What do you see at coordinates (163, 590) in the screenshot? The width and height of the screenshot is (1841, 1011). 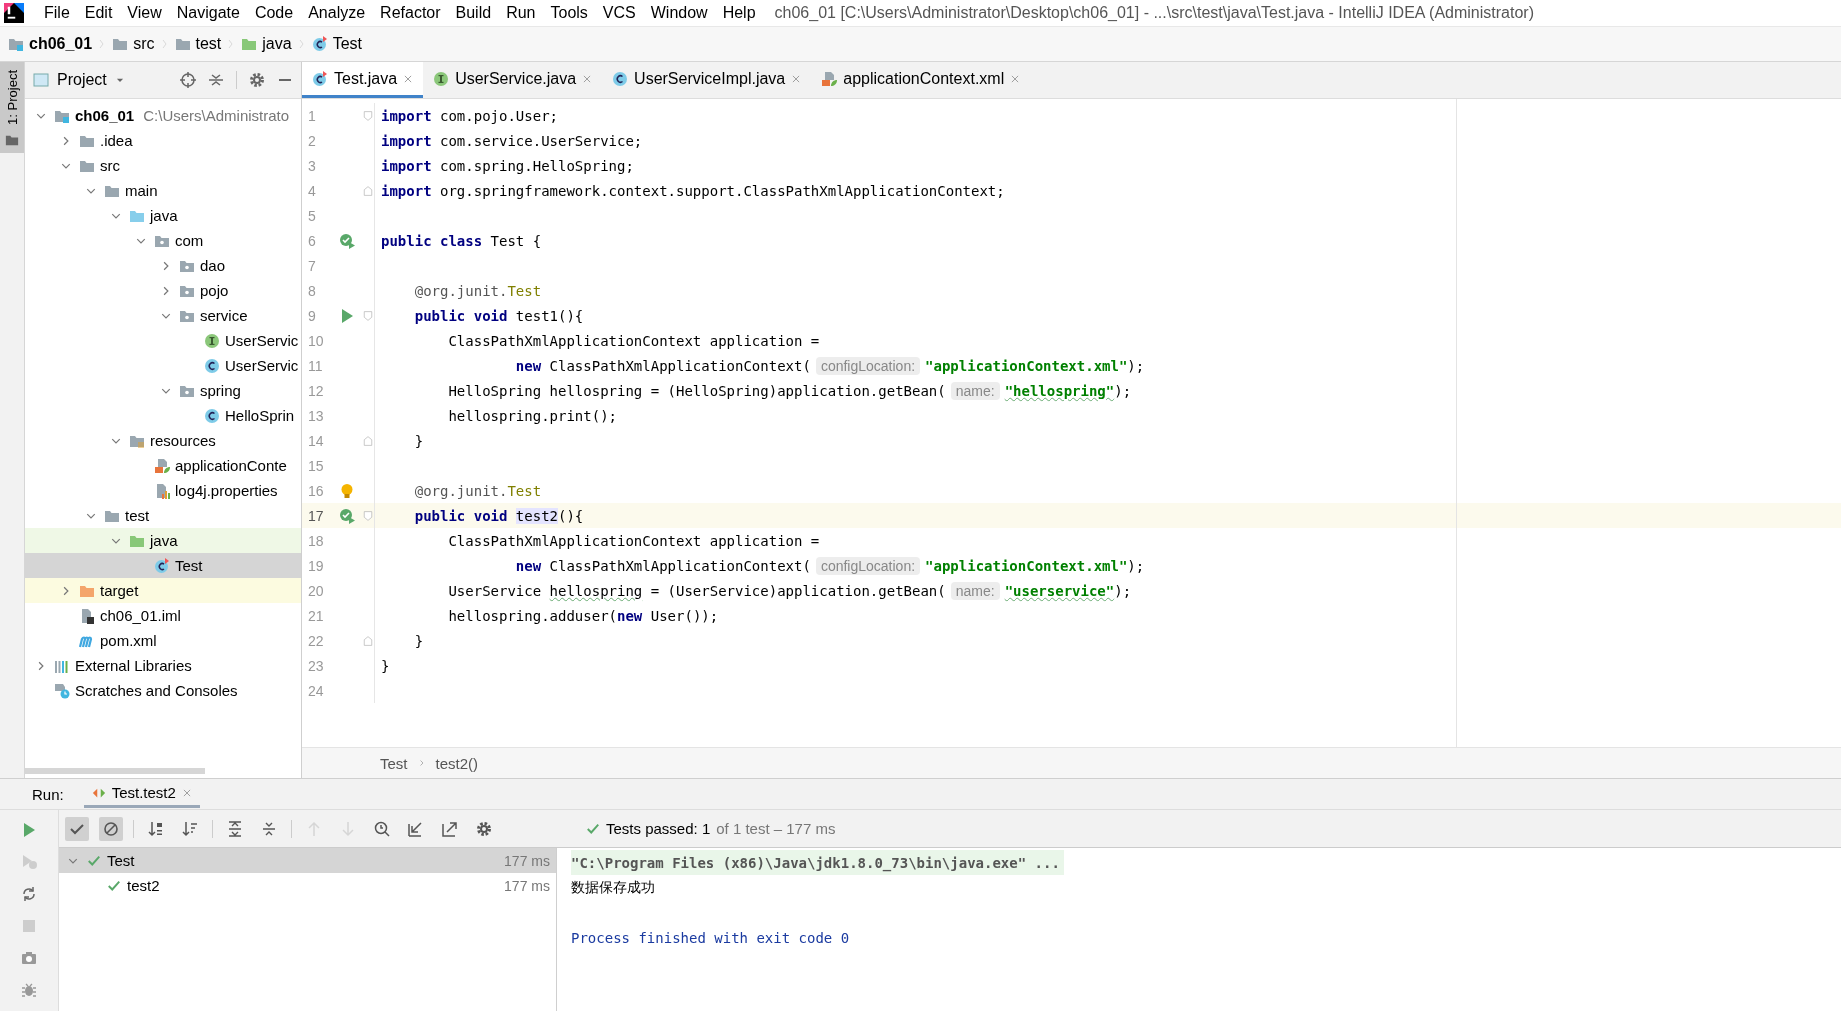 I see `tree-item: target` at bounding box center [163, 590].